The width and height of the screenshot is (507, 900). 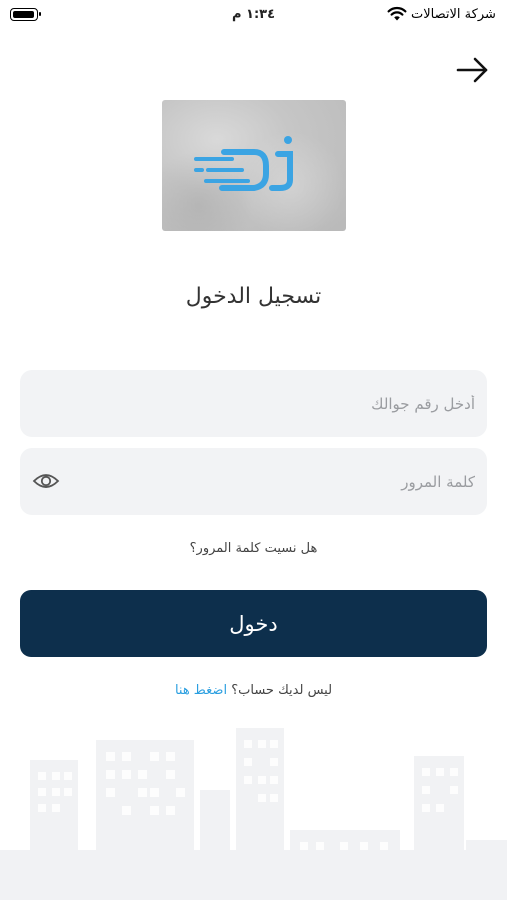 What do you see at coordinates (46, 481) in the screenshot?
I see `eye-icon` at bounding box center [46, 481].